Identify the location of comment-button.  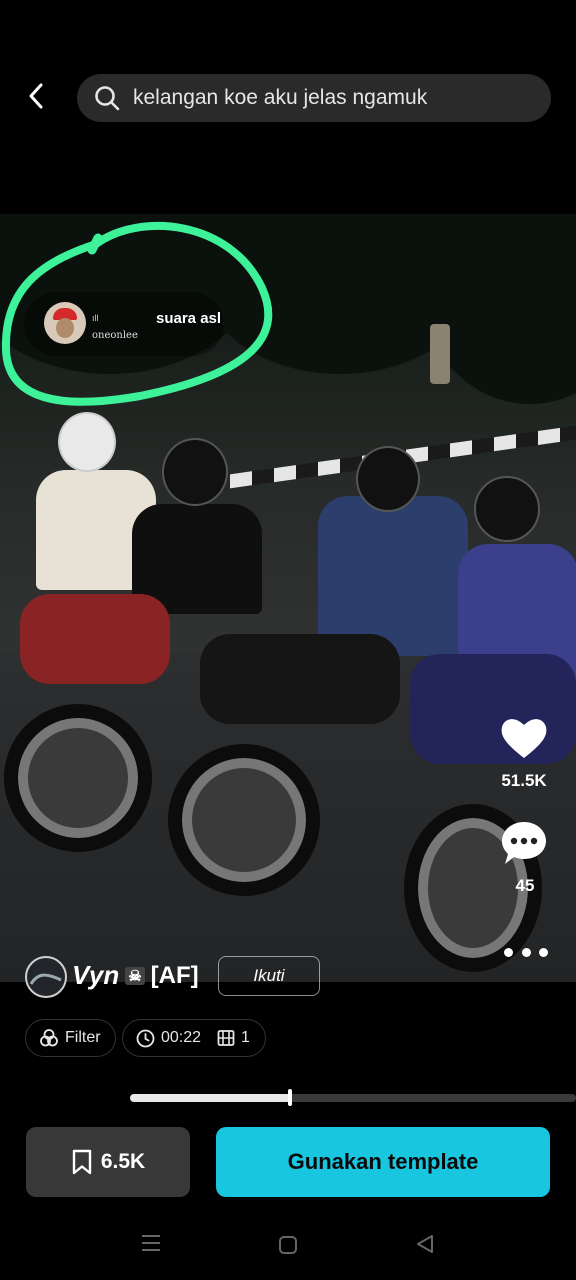
(524, 843).